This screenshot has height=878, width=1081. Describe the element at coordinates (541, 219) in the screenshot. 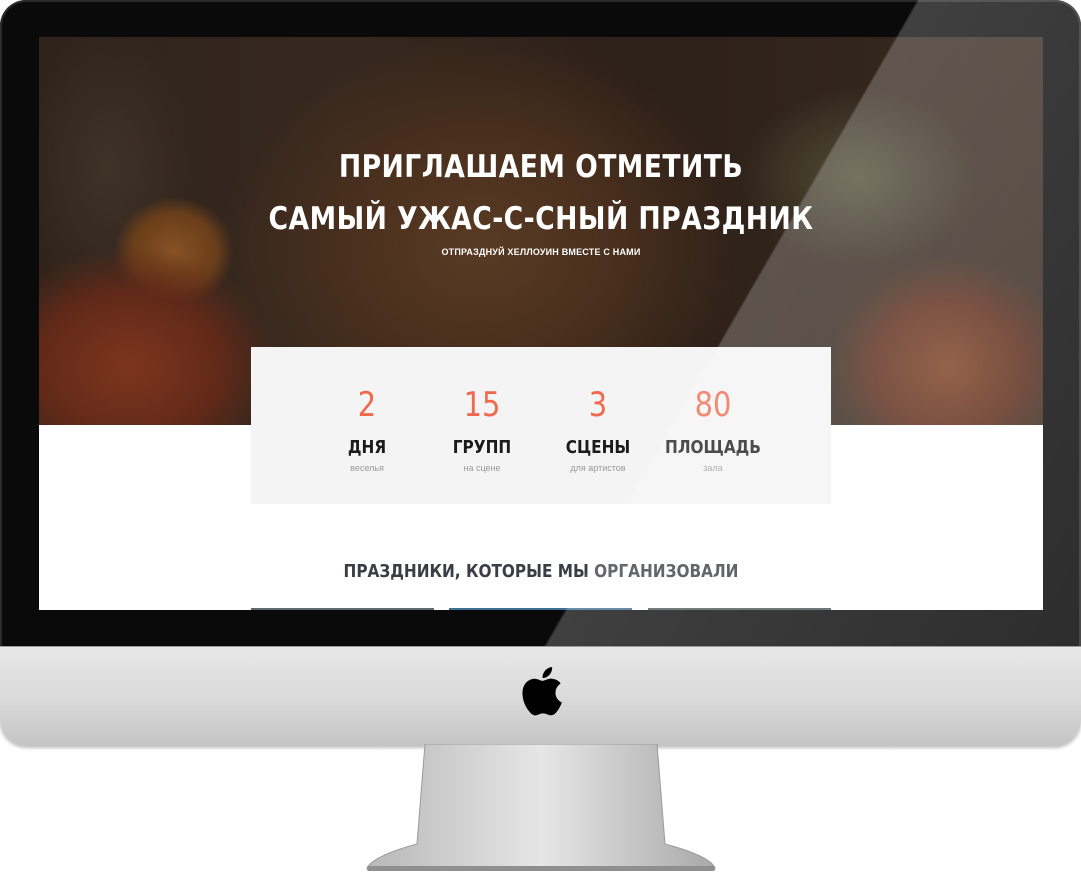

I see `hero-title-line-2: САМЫЙ УЖАС-С-СНЫЙ ПРАЗДНИК` at that location.